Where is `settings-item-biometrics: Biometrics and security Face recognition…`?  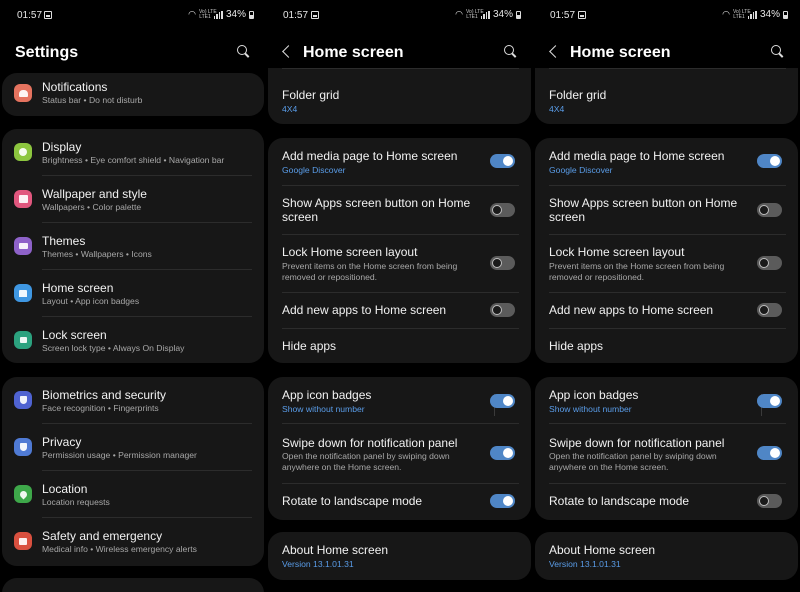
settings-item-biometrics: Biometrics and security Face recognition… is located at coordinates (133, 400).